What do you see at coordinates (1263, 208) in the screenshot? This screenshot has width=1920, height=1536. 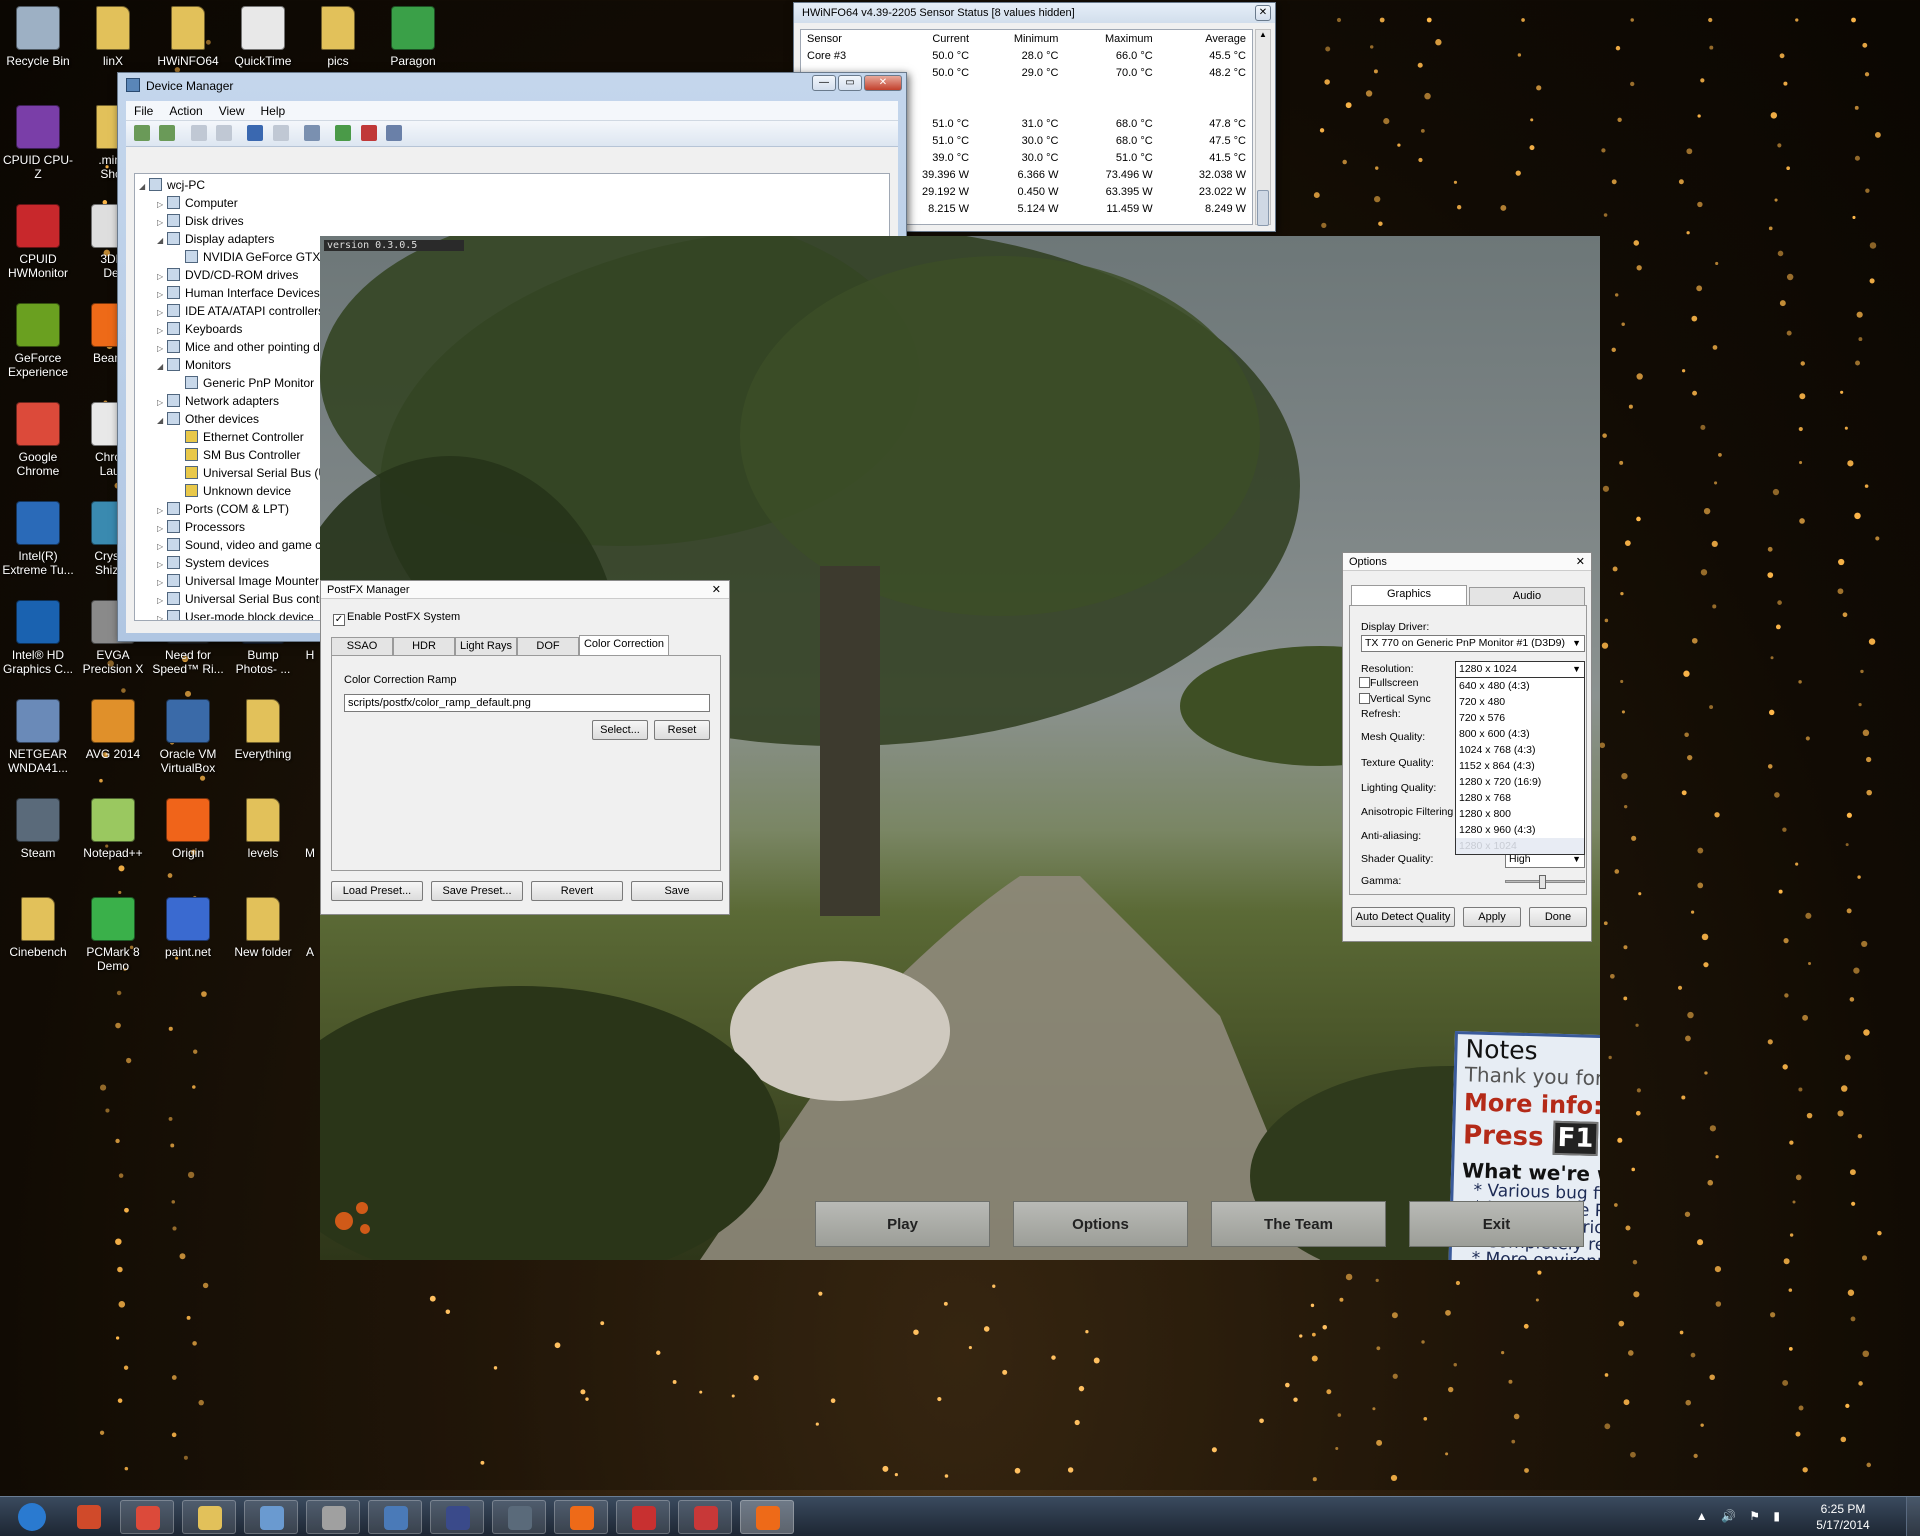 I see `scrollbar-thumb` at bounding box center [1263, 208].